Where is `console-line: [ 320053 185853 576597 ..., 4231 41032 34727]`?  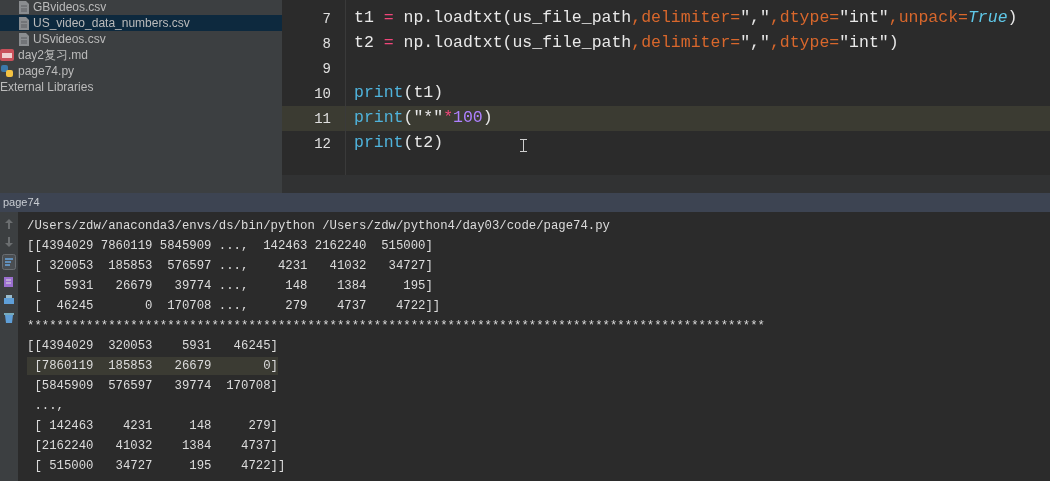 console-line: [ 320053 185853 576597 ..., 4231 41032 34727] is located at coordinates (233, 266).